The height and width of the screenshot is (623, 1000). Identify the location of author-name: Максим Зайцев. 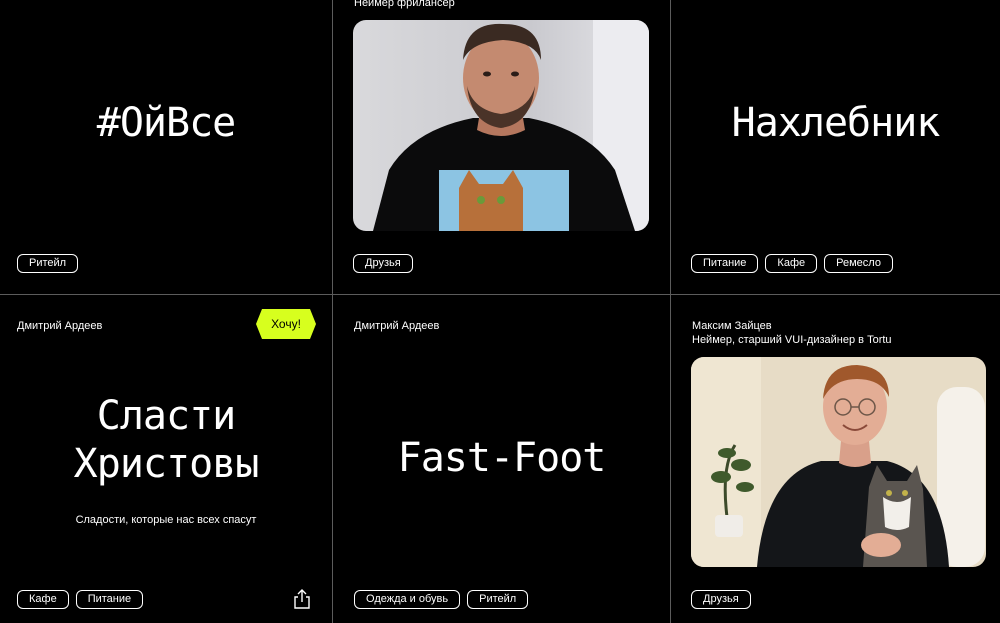
(732, 326).